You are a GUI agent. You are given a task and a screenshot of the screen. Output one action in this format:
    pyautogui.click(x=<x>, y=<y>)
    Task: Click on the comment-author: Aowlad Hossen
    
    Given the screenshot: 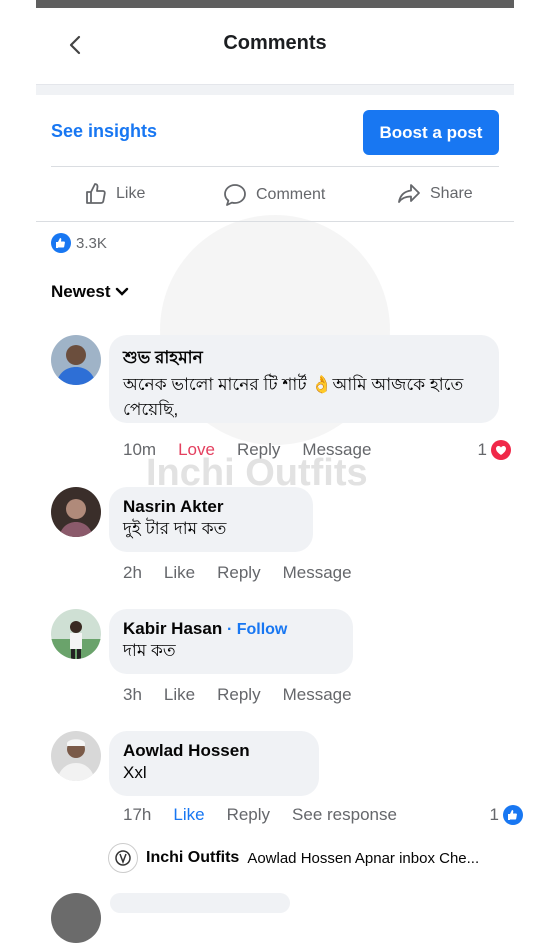 What is the action you would take?
    pyautogui.click(x=214, y=751)
    